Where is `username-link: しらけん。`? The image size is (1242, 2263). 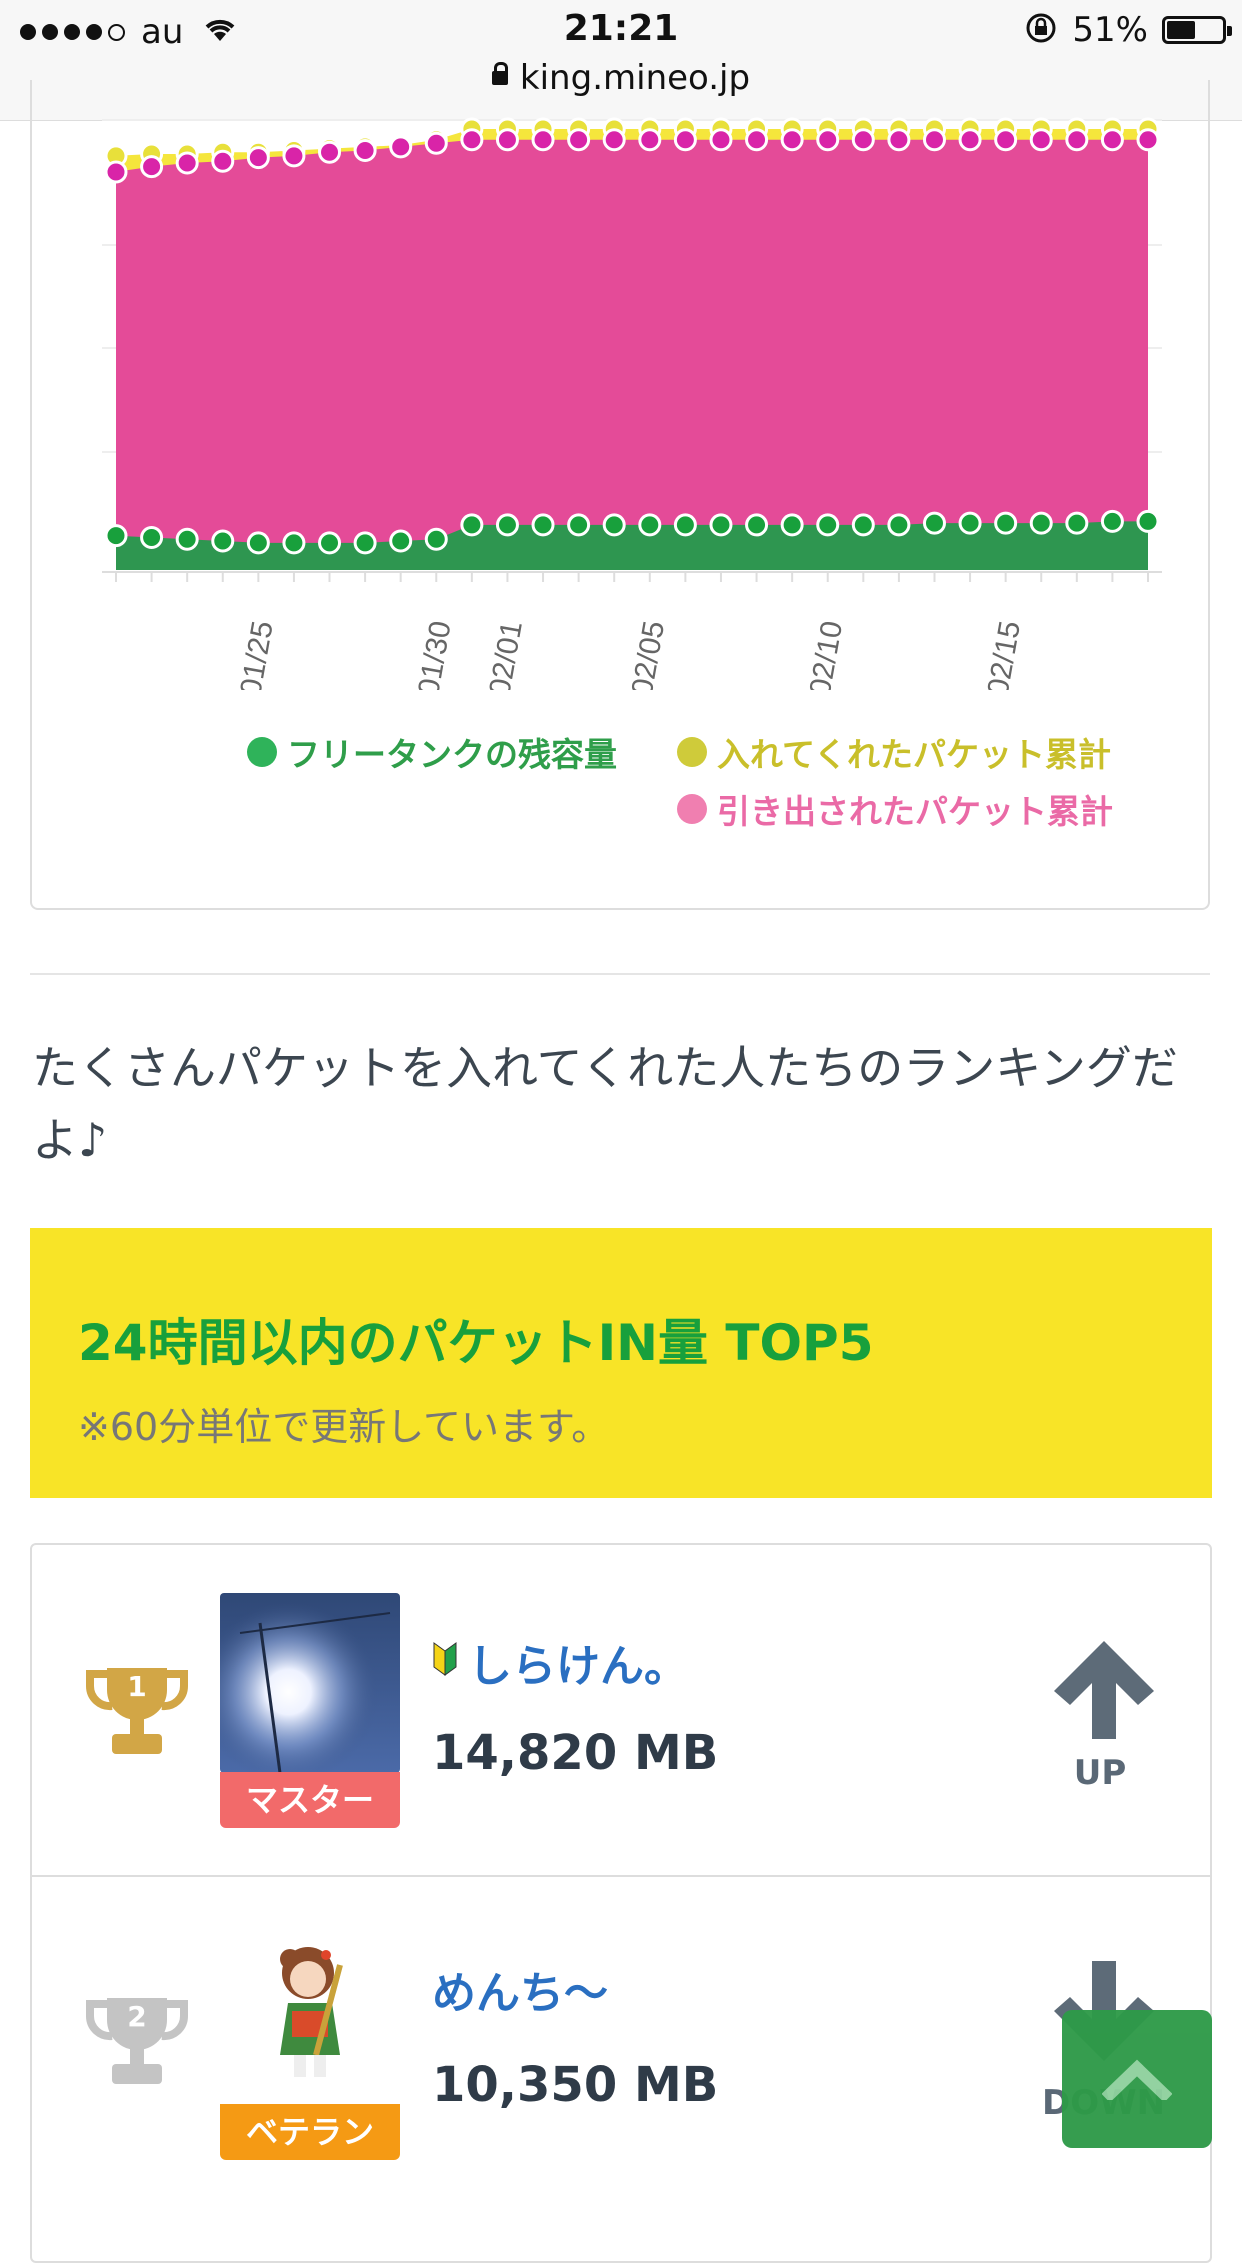 username-link: しらけん。 is located at coordinates (560, 1662).